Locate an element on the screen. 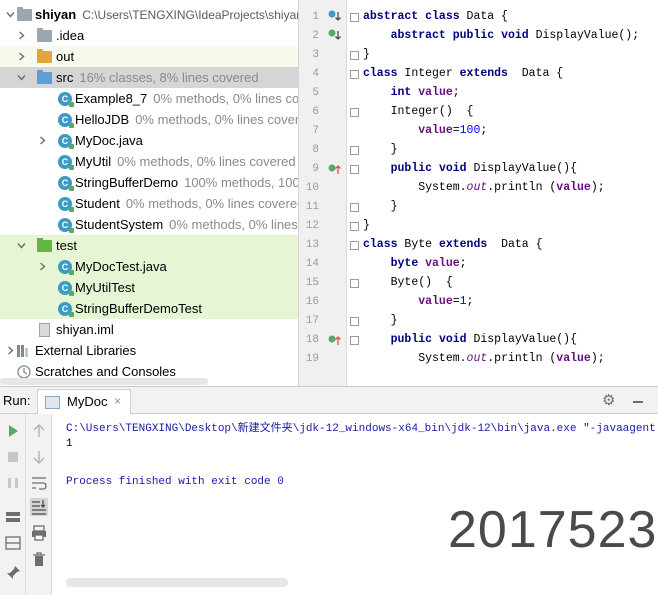  tree-label-idea: .idea is located at coordinates (70, 35).